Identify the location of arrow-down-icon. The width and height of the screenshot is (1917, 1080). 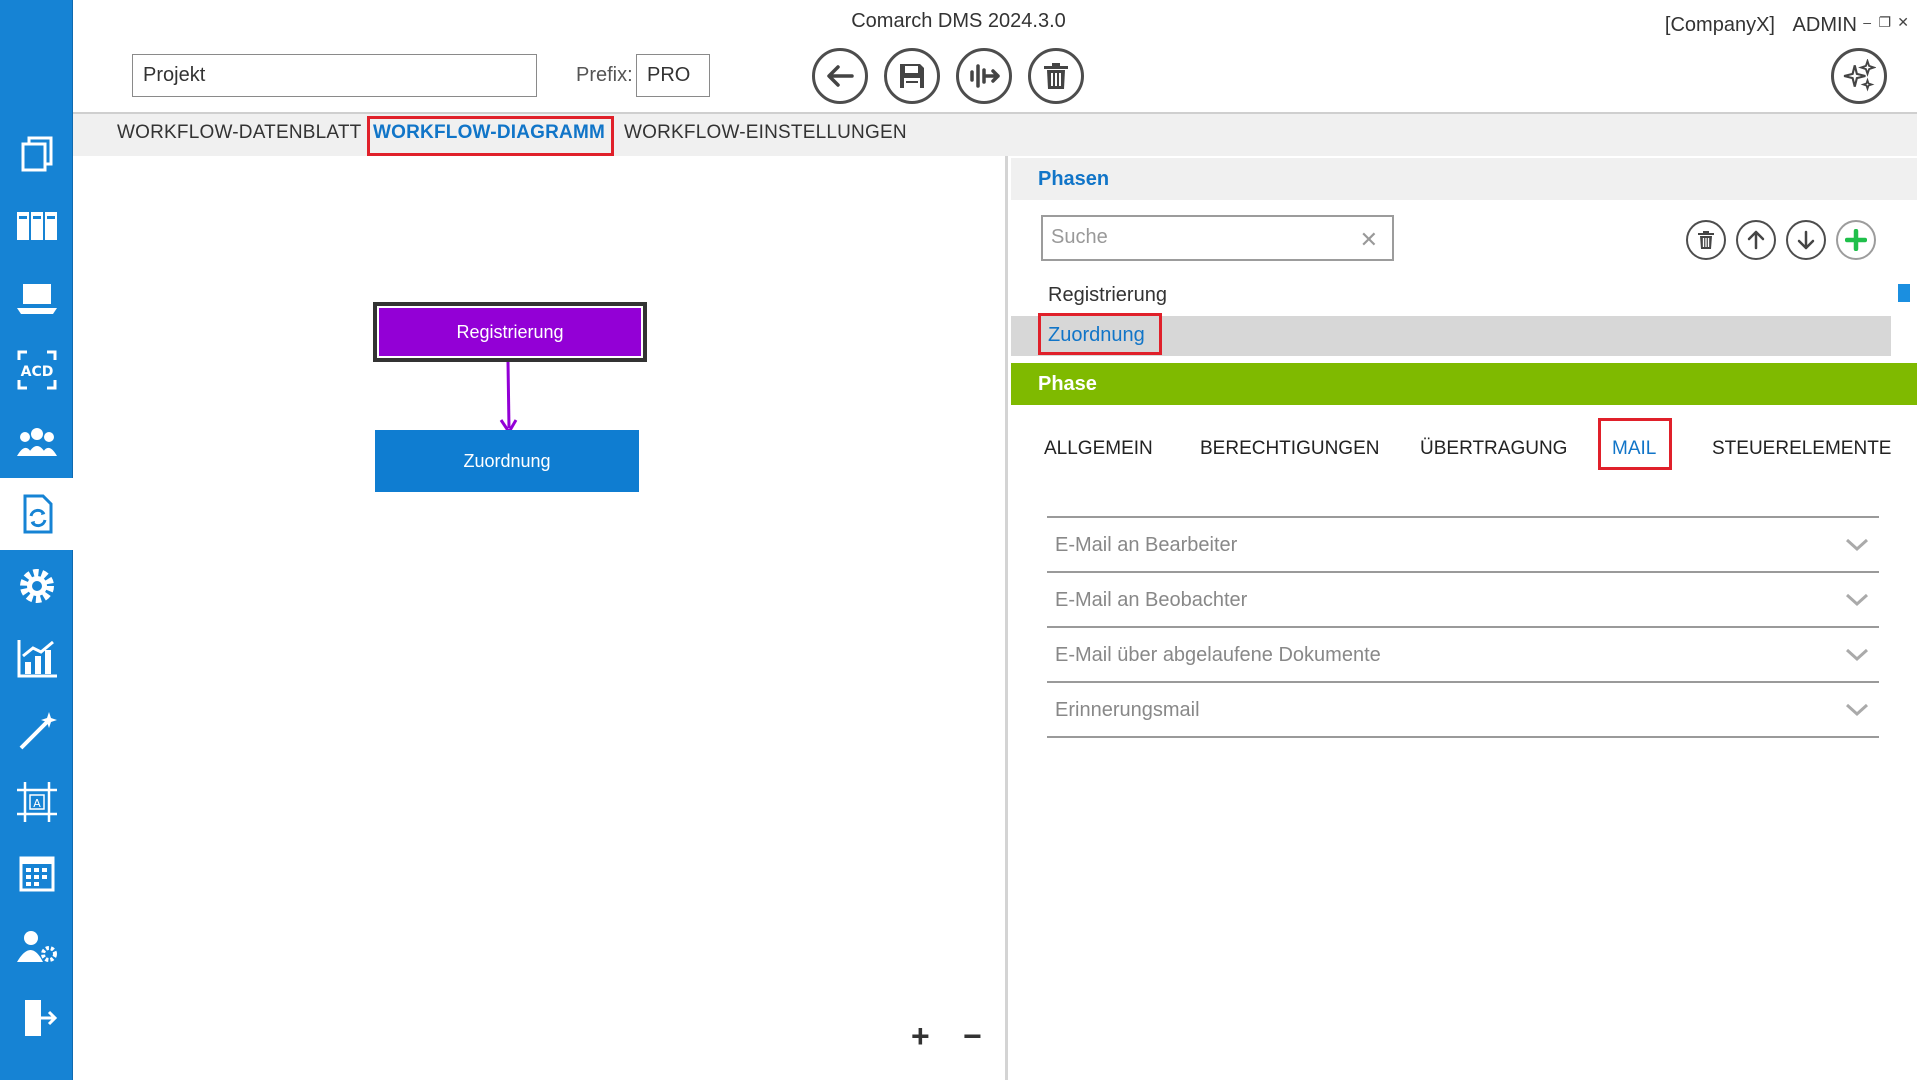
(1806, 240).